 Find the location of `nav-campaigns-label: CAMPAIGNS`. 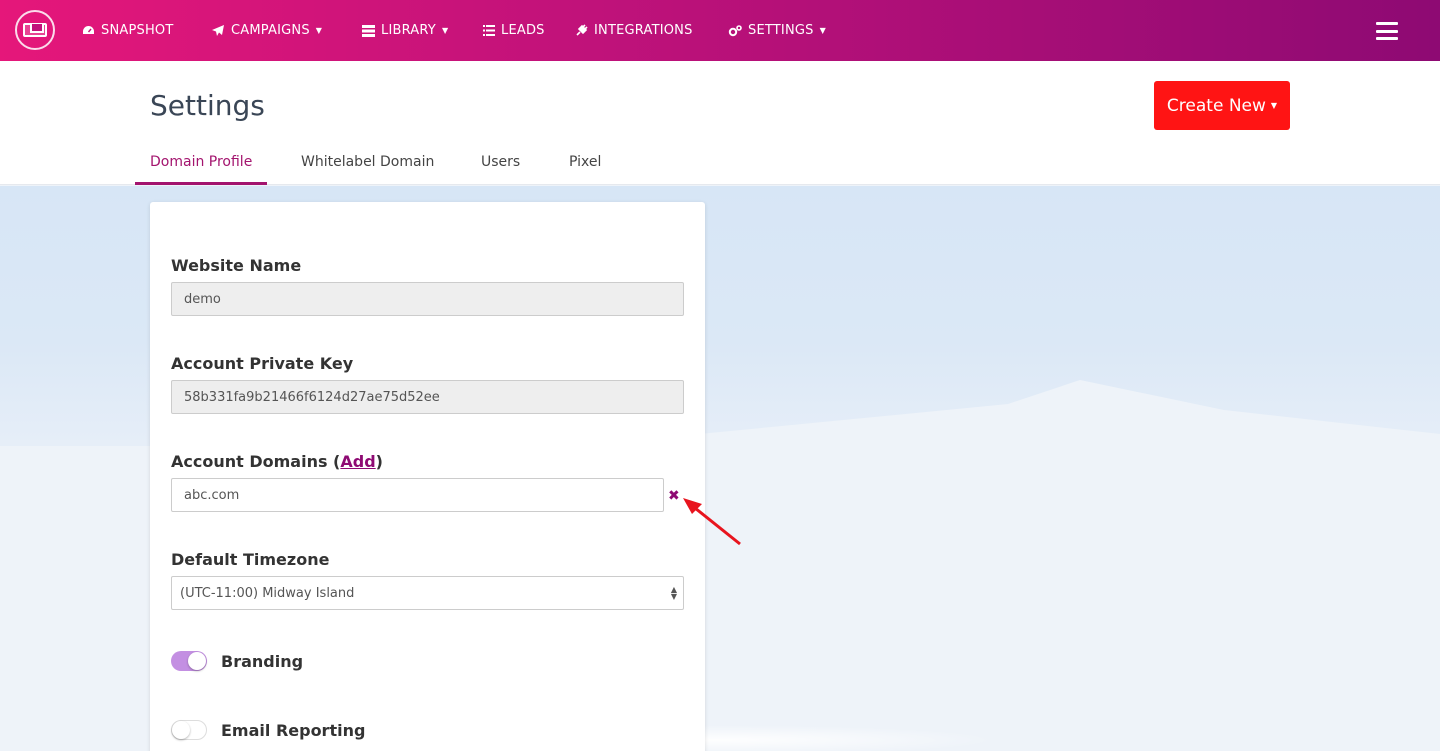

nav-campaigns-label: CAMPAIGNS is located at coordinates (270, 30).